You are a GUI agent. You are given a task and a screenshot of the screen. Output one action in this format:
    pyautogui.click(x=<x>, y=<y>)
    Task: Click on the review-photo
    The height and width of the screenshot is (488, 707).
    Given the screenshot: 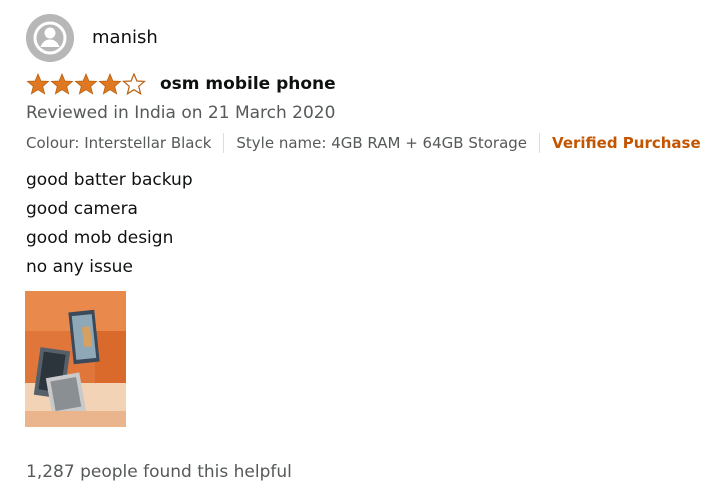 What is the action you would take?
    pyautogui.click(x=75, y=359)
    